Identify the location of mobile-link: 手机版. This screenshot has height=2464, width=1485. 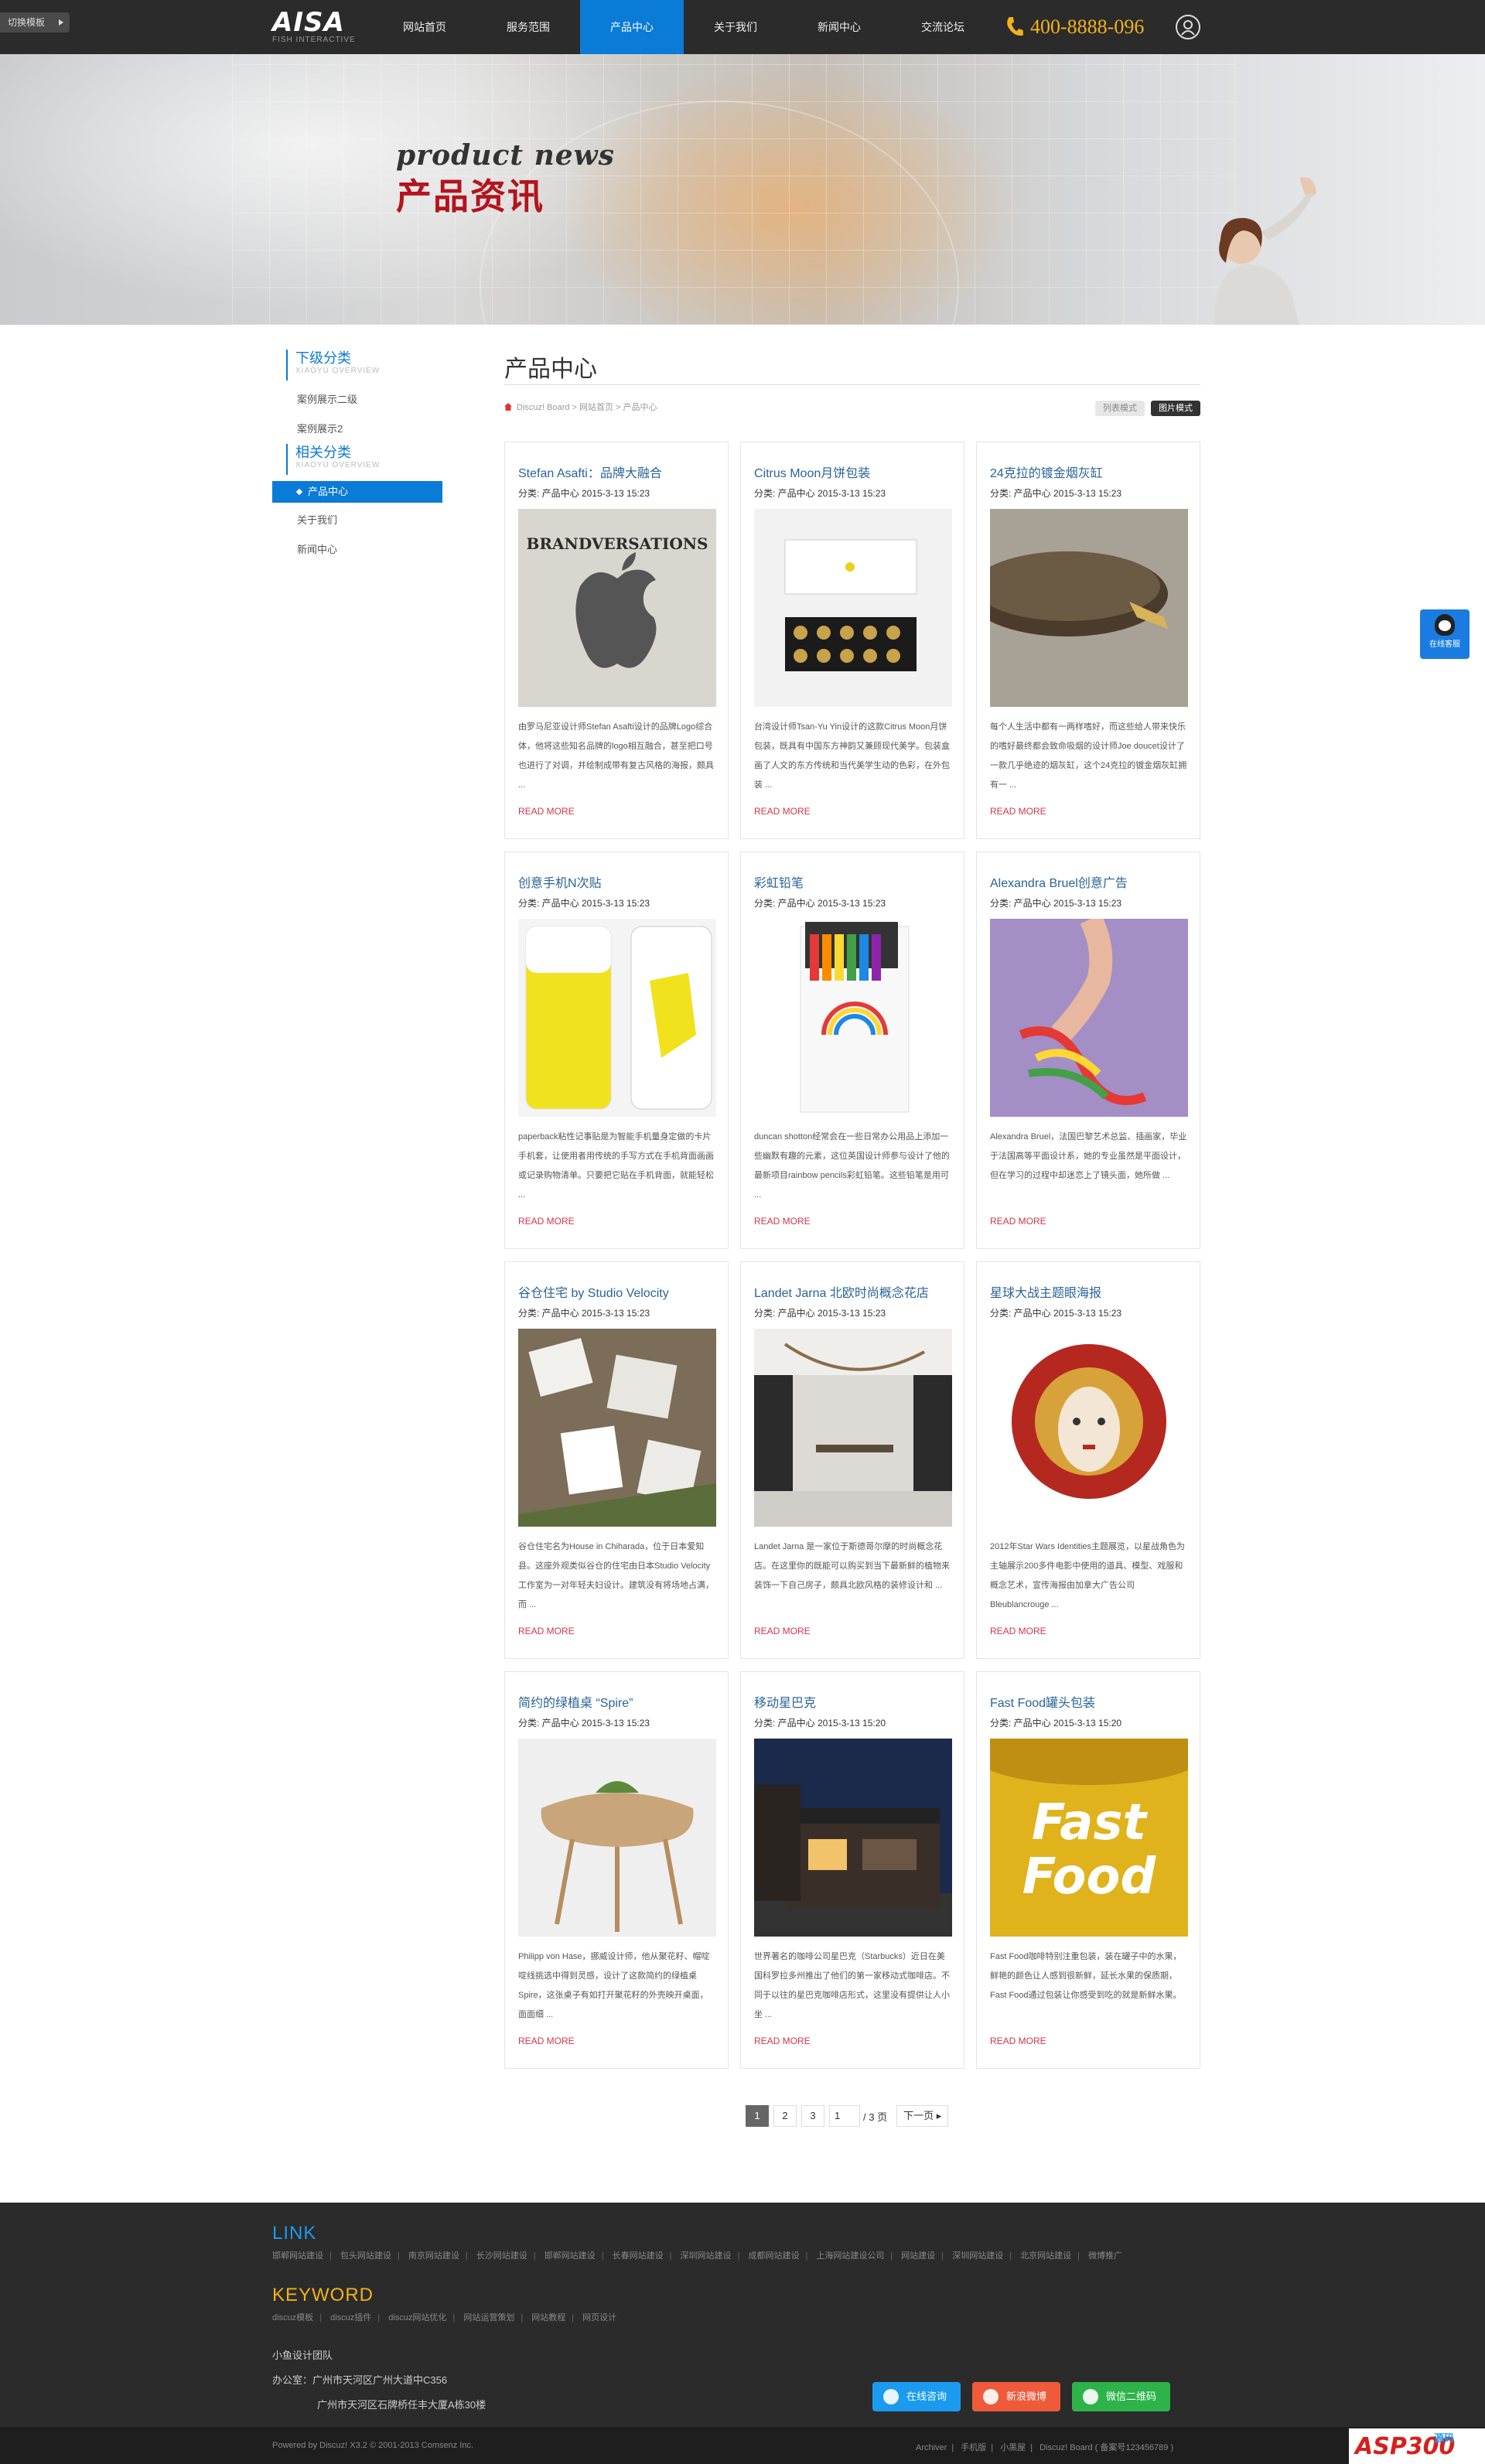
(974, 2447).